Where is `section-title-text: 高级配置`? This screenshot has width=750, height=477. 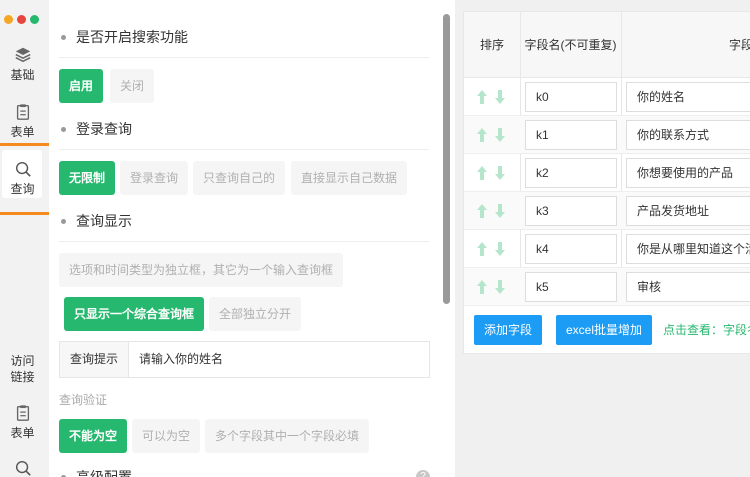 section-title-text: 高级配置 is located at coordinates (104, 473).